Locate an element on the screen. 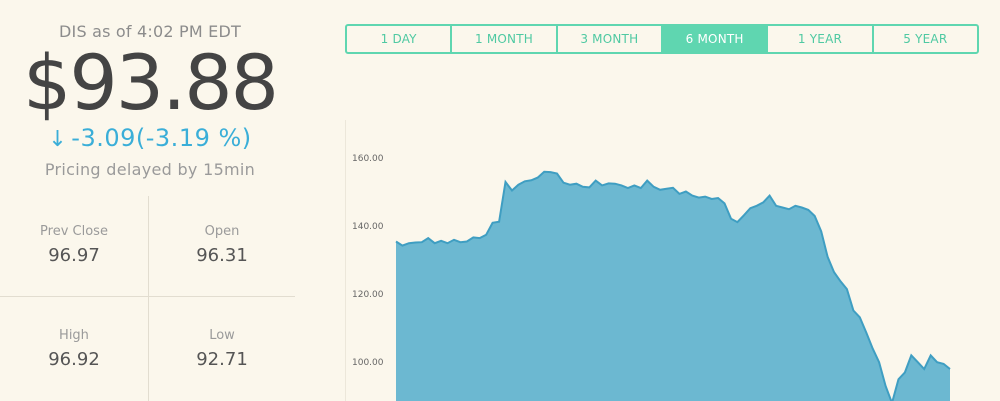  price-change: ↓ -3.09(-3.19 %) is located at coordinates (150, 138).